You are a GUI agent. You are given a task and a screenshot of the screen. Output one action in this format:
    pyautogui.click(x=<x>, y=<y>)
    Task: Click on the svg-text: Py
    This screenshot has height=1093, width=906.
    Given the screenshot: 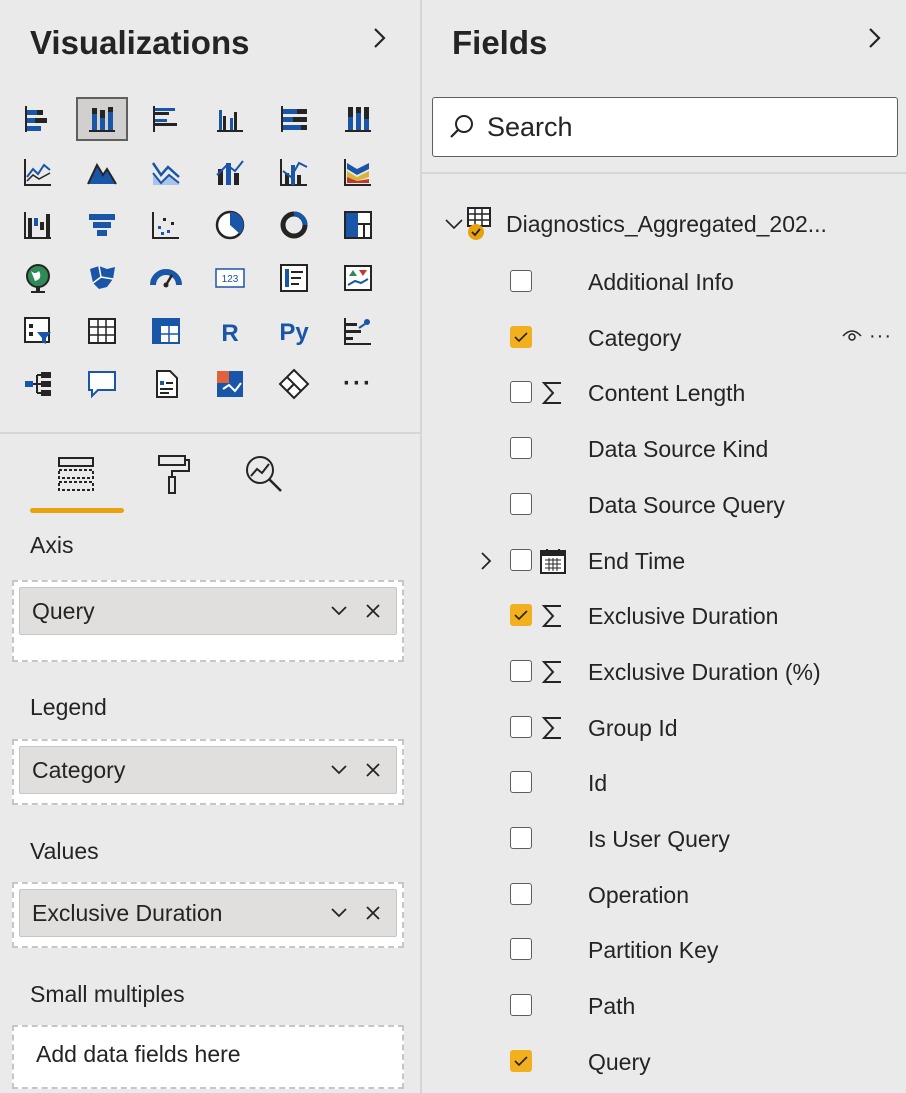 What is the action you would take?
    pyautogui.click(x=294, y=332)
    